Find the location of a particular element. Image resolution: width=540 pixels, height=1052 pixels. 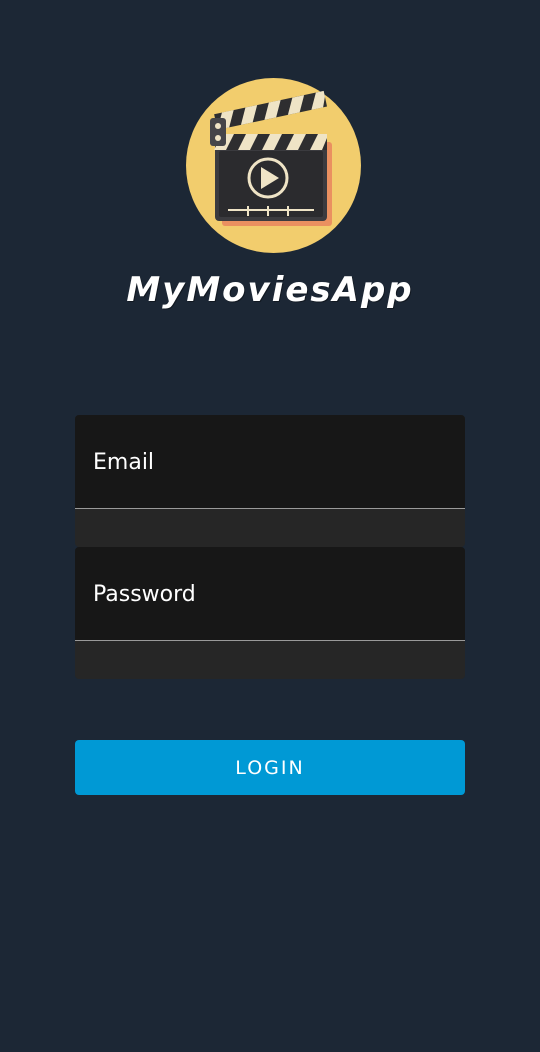

app-title: MyMoviesApp is located at coordinates (270, 290).